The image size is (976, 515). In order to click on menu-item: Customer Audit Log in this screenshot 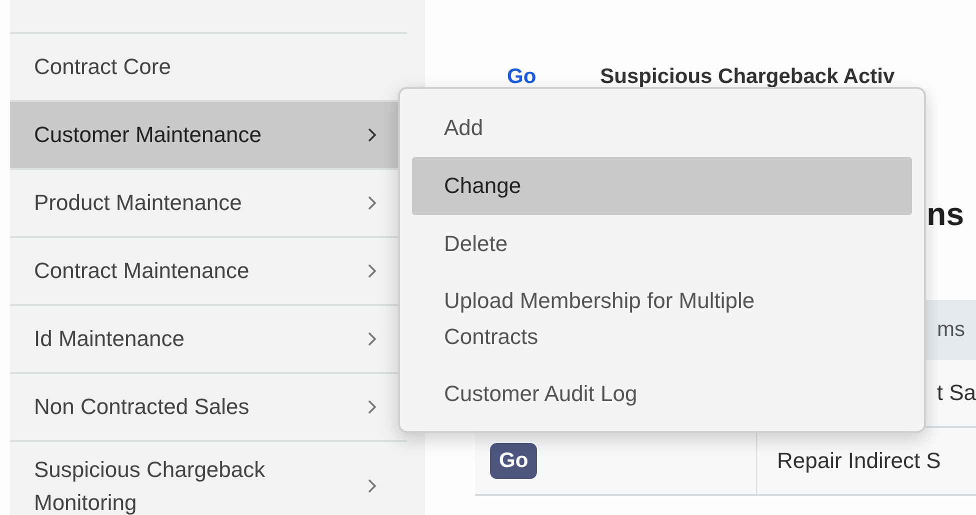, I will do `click(662, 394)`.